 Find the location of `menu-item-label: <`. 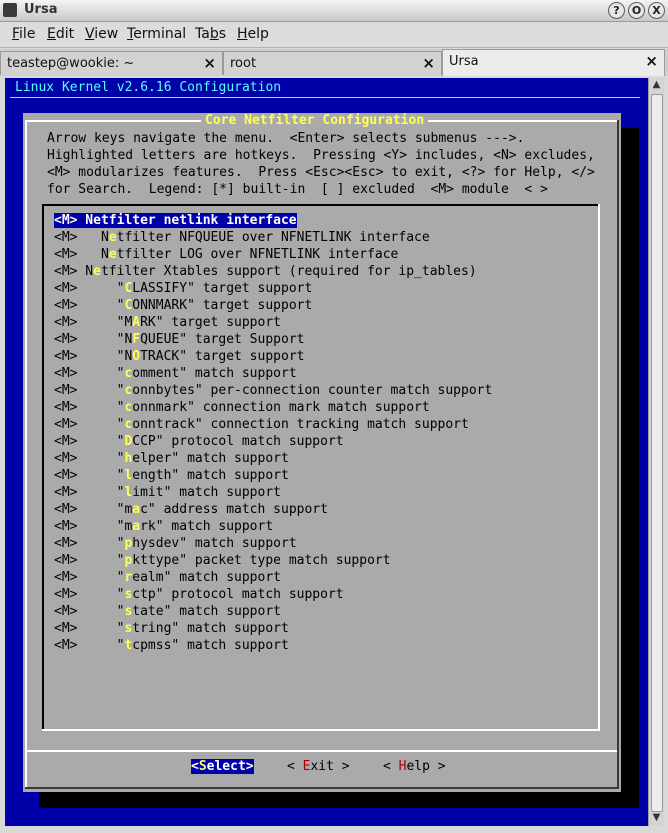

menu-item-label: < is located at coordinates (58, 220).